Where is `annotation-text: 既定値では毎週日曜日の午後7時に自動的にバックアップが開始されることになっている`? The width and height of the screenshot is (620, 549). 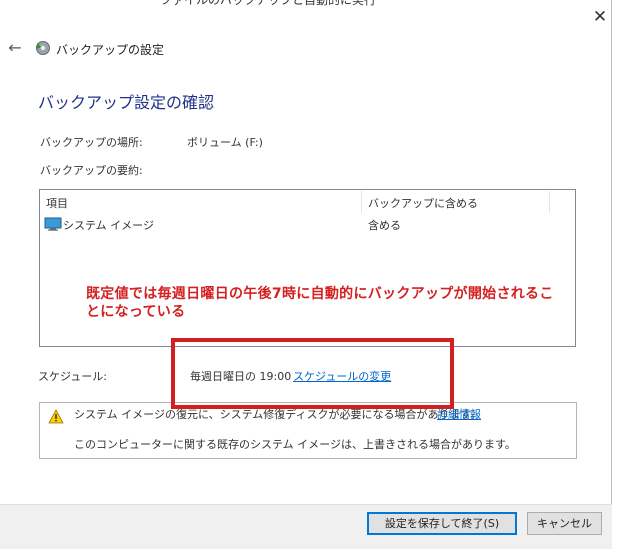
annotation-text: 既定値では毎週日曜日の午後7時に自動的にバックアップが開始されることになっている is located at coordinates (320, 303).